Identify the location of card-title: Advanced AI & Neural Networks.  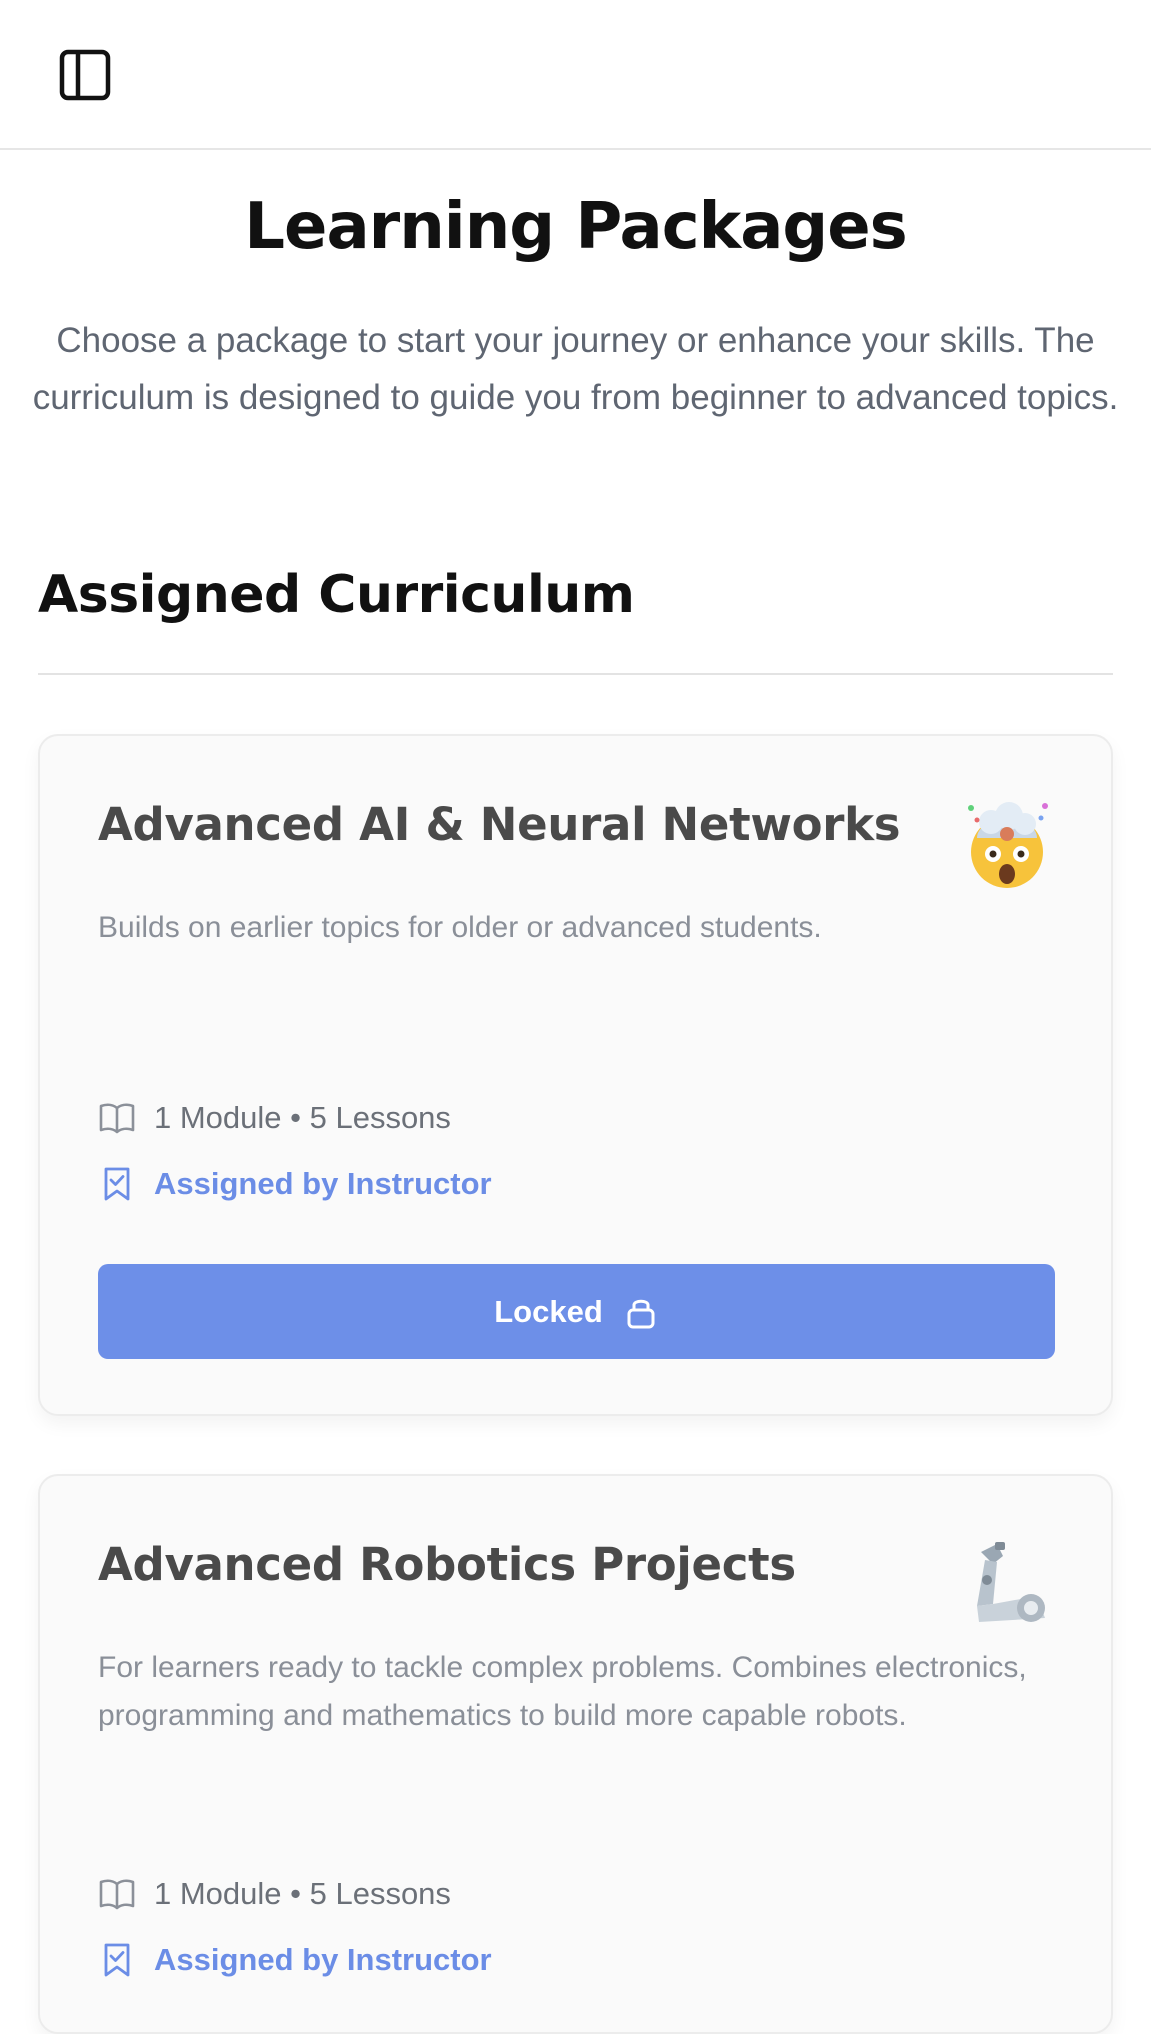
(499, 824).